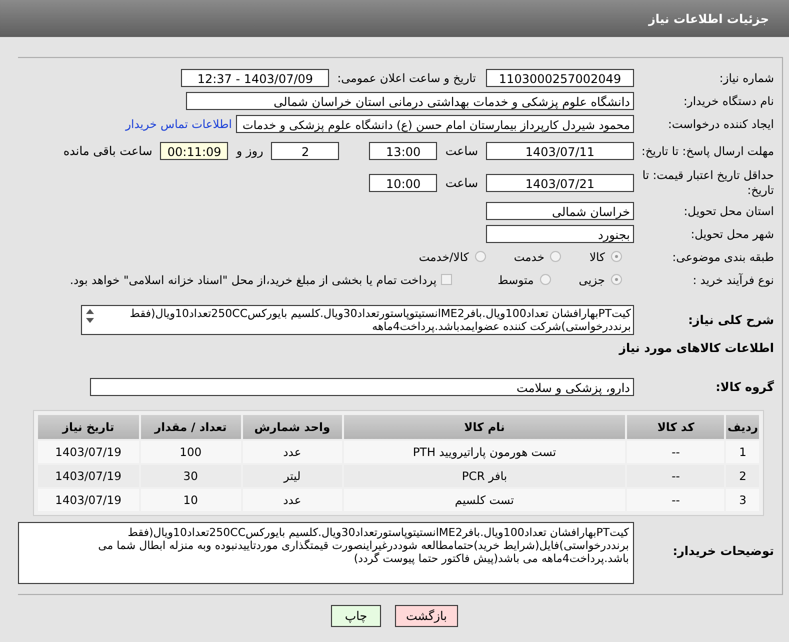 This screenshot has width=789, height=642. What do you see at coordinates (255, 77) in the screenshot?
I see `announce-date-field: 1403/07/09 - 12:37` at bounding box center [255, 77].